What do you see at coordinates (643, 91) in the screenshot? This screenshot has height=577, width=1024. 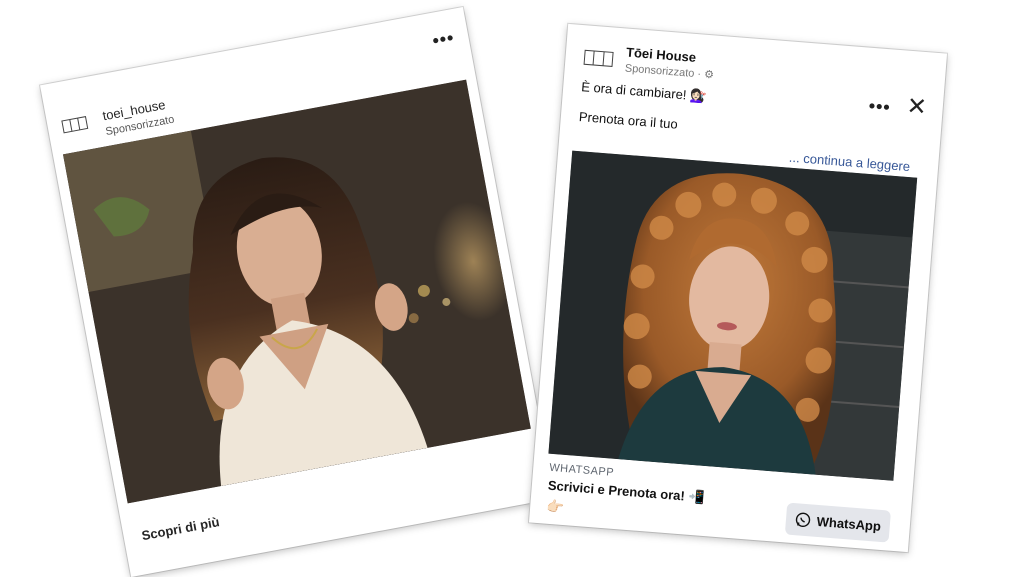 I see `ad-text-line-1: È ora di cambiare! 💇🏻‍♀️` at bounding box center [643, 91].